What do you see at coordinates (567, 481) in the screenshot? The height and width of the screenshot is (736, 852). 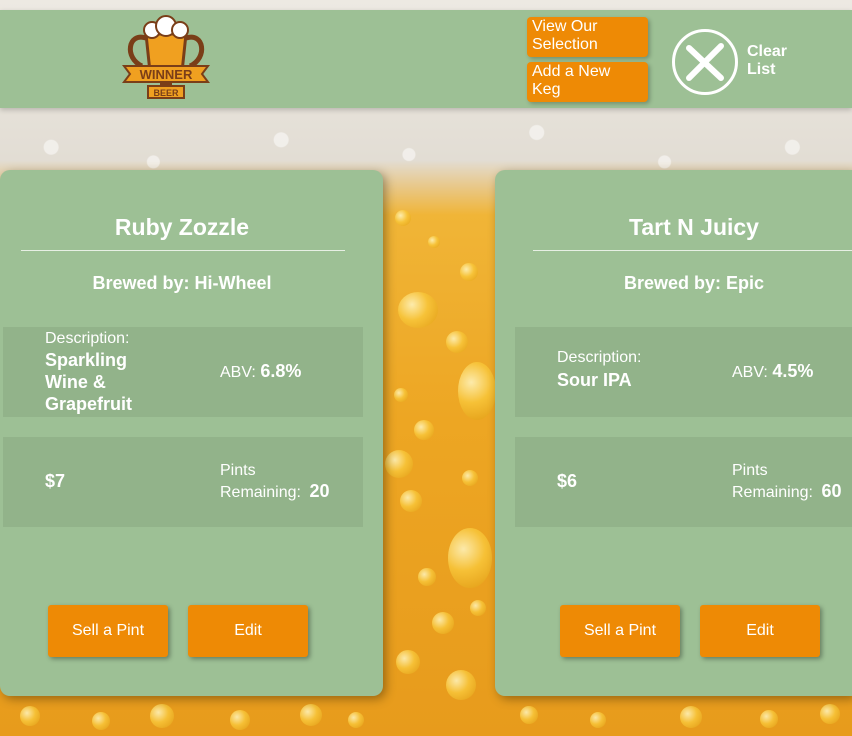 I see `price-value: $6` at bounding box center [567, 481].